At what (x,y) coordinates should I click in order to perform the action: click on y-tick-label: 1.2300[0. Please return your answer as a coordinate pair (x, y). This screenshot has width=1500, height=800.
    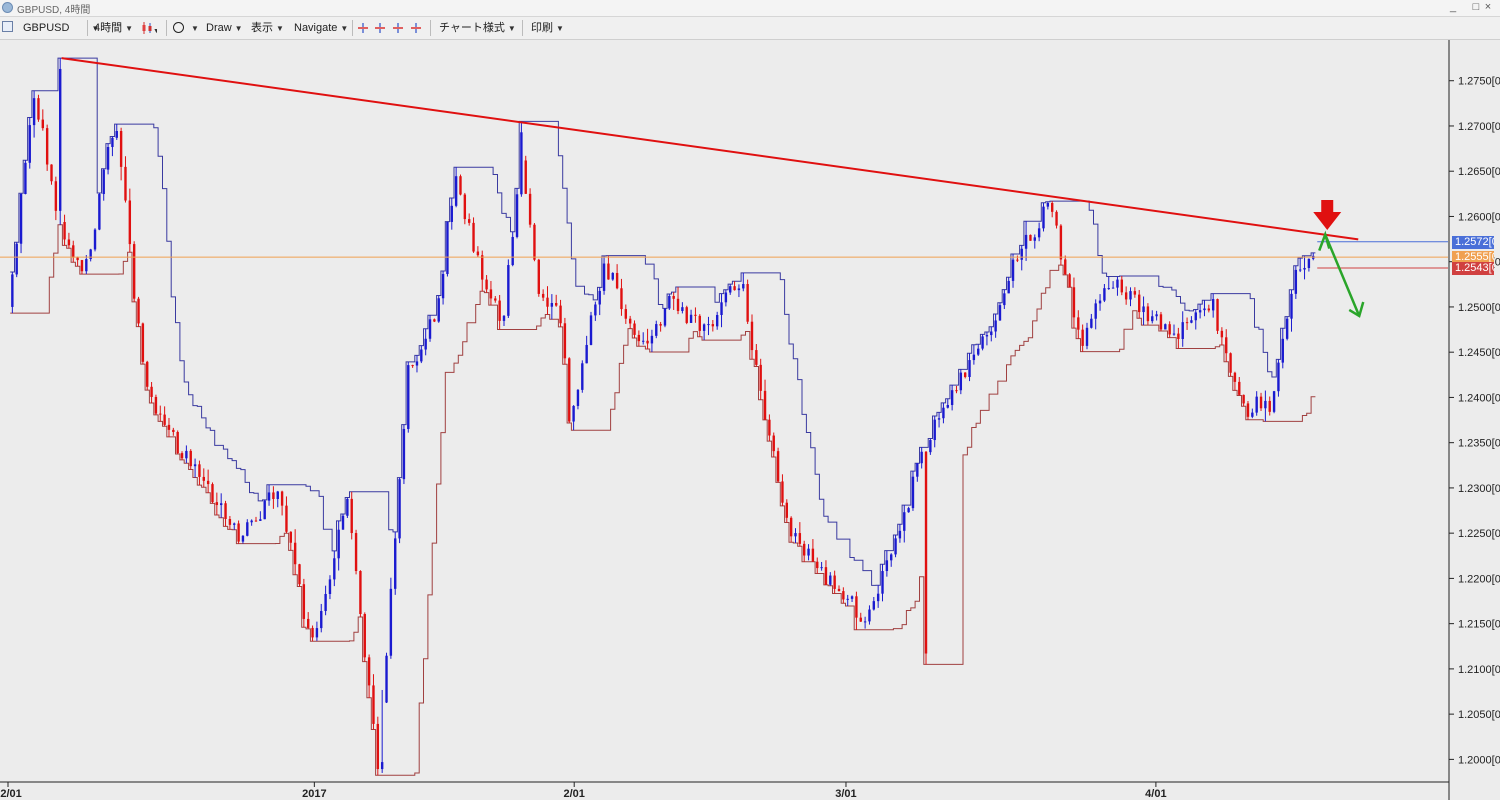
    Looking at the image, I should click on (1479, 489).